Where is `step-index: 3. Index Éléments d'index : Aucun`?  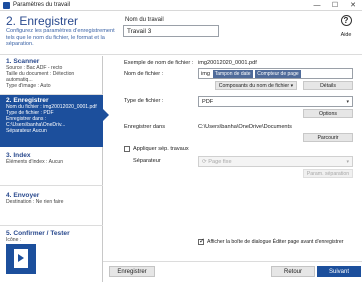
step-index: 3. Index Éléments d'index : Aucun is located at coordinates (51, 165).